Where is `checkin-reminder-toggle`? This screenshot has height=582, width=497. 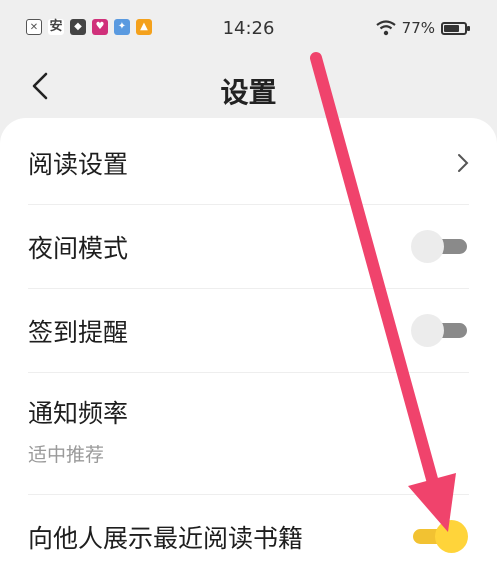
checkin-reminder-toggle is located at coordinates (440, 331).